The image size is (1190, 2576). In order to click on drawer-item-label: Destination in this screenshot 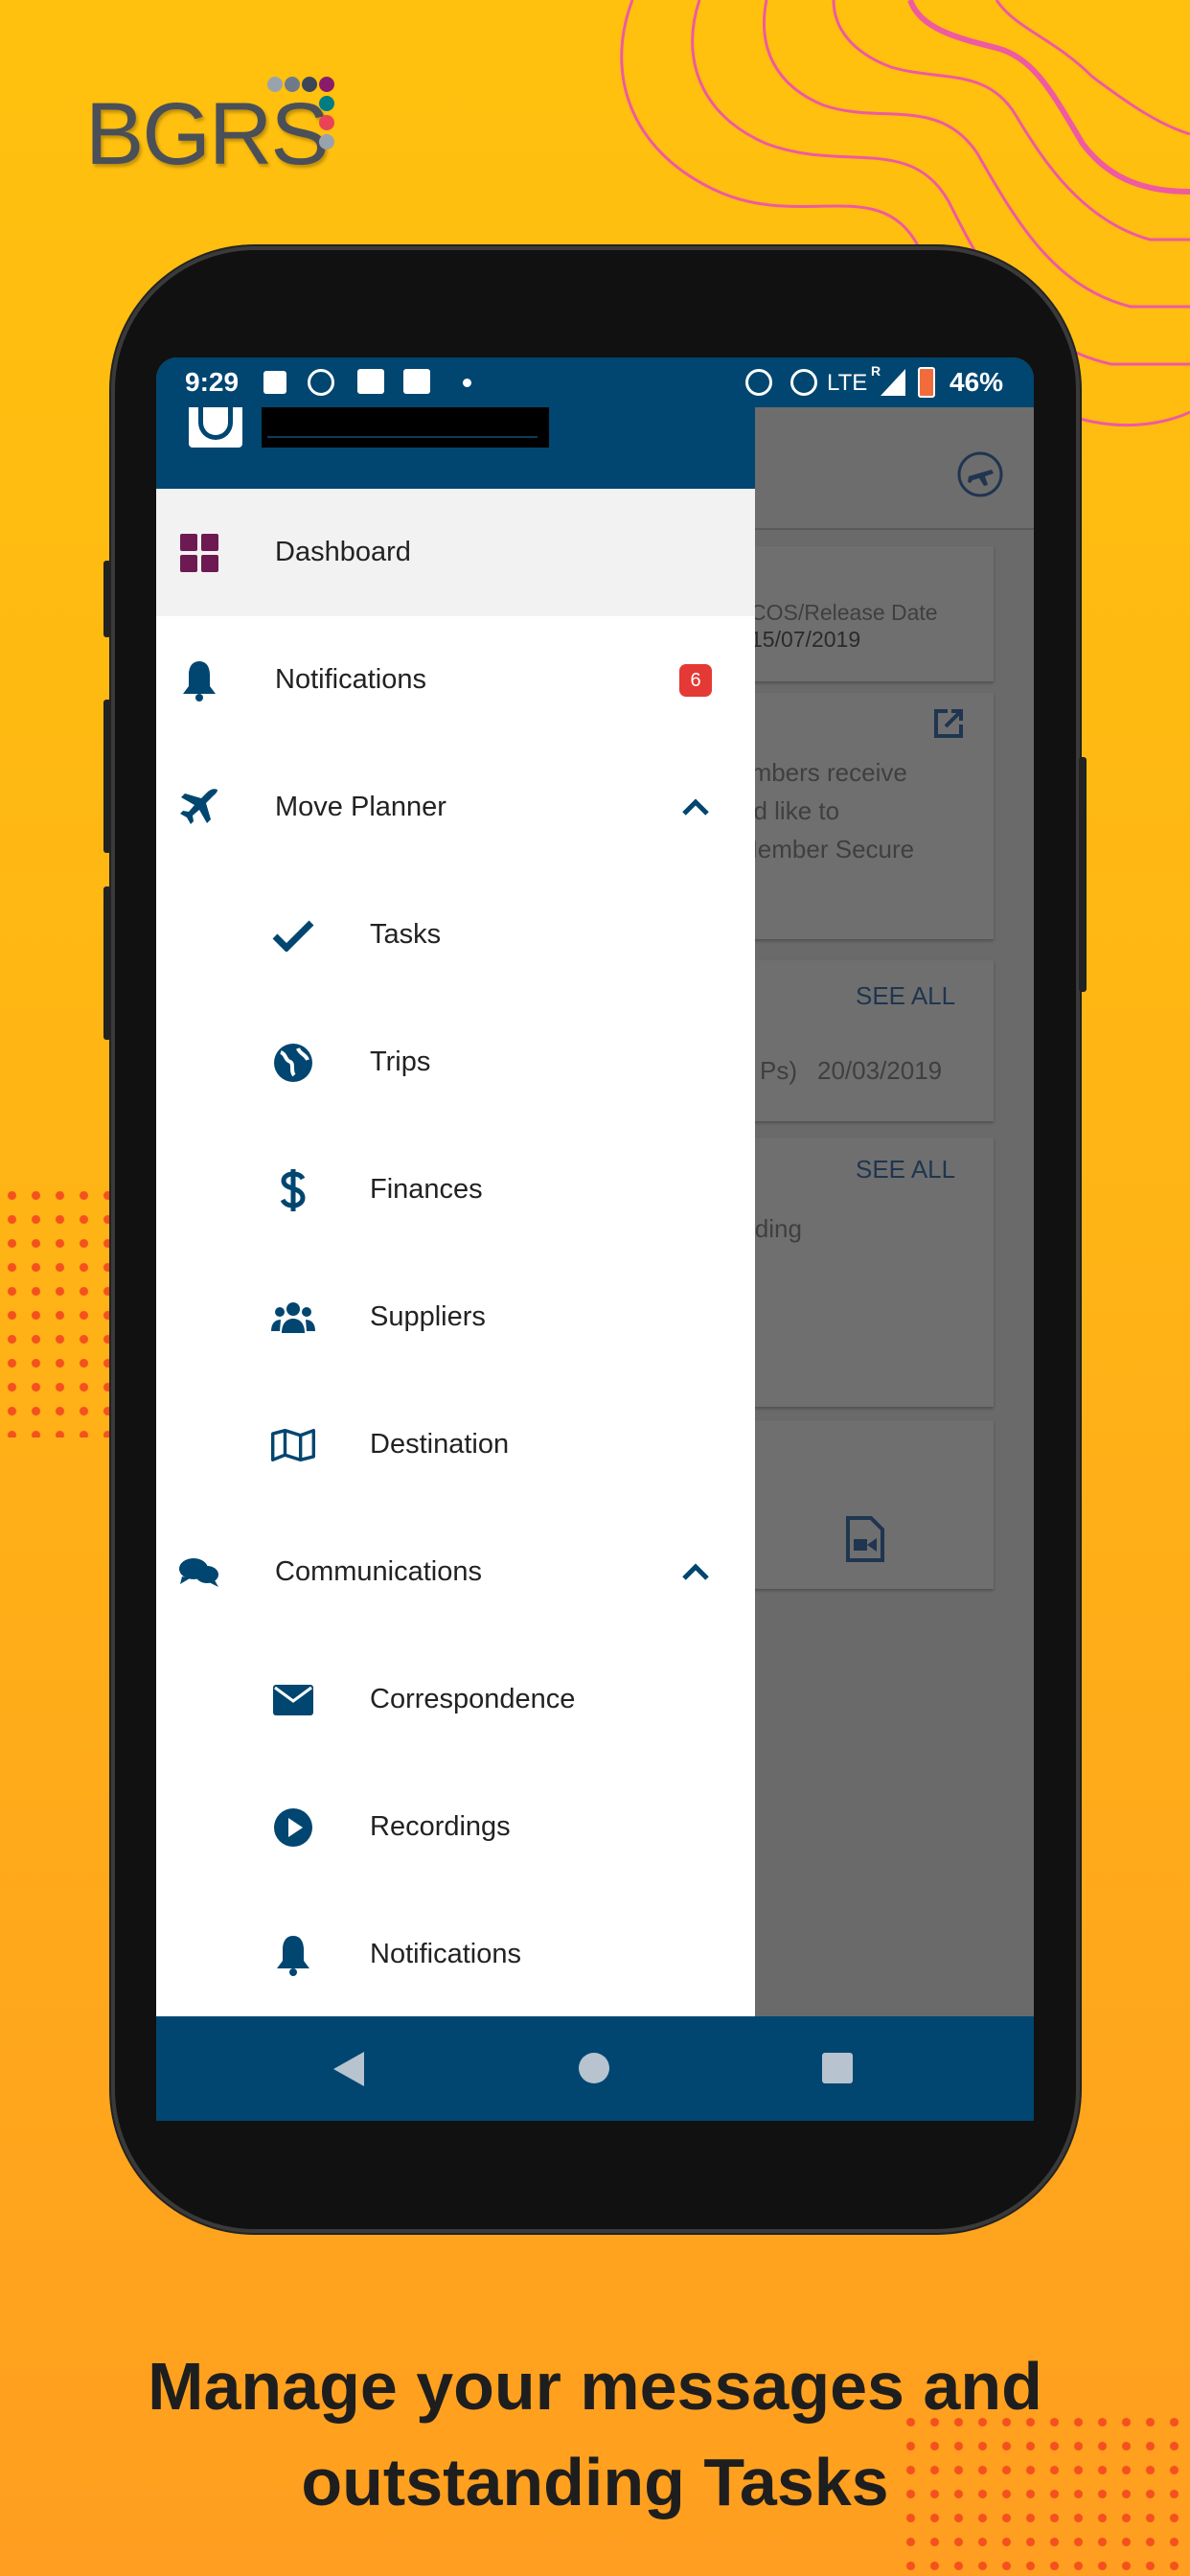, I will do `click(440, 1444)`.